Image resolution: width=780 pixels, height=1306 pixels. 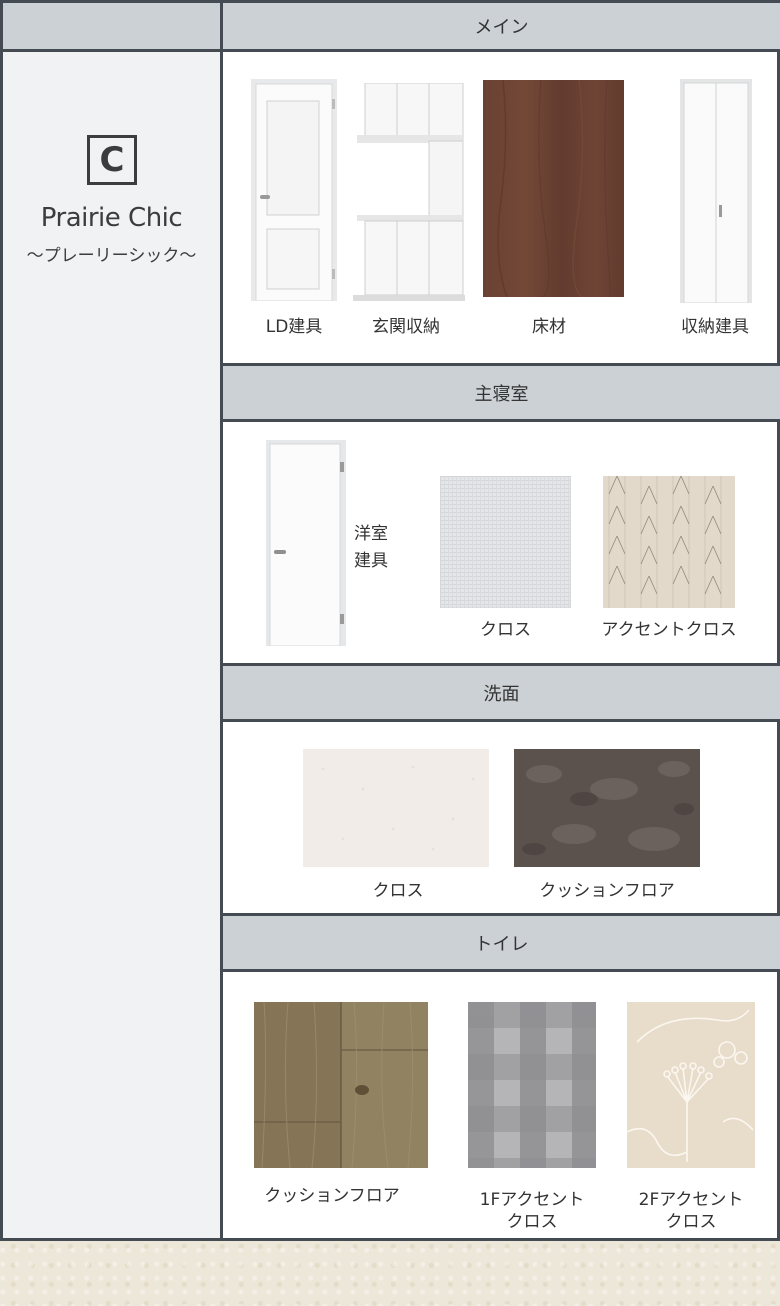 I want to click on white-shoe-cabinet-icon, so click(x=409, y=193).